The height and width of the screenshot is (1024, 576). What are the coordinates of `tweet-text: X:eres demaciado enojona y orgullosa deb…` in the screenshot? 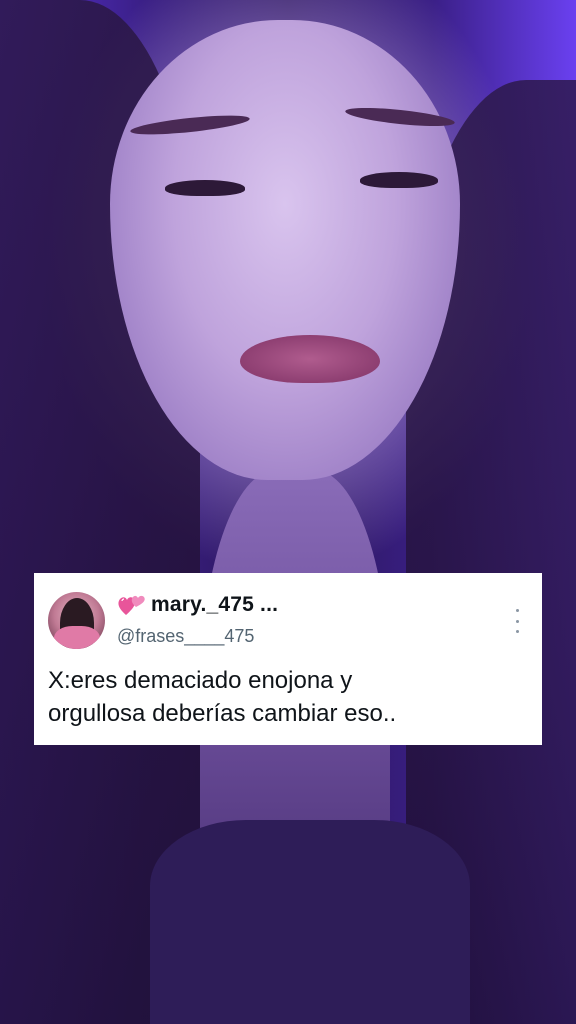 It's located at (288, 697).